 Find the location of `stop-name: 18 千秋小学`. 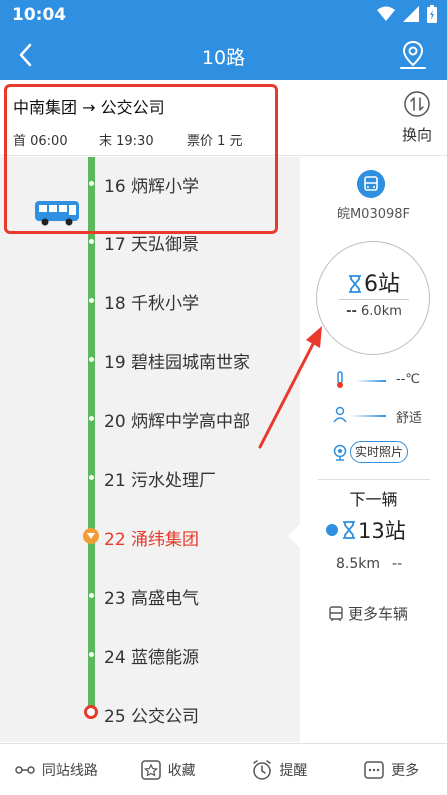

stop-name: 18 千秋小学 is located at coordinates (152, 304).